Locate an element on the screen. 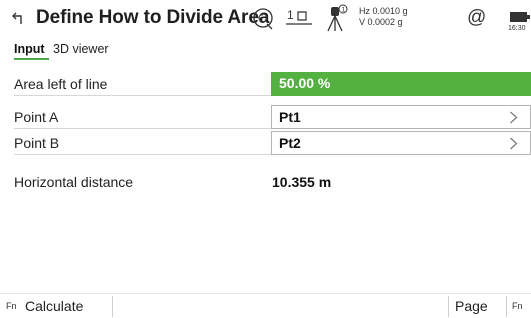 Image resolution: width=531 pixels, height=318 pixels. point-a-value: Pt1 is located at coordinates (290, 117).